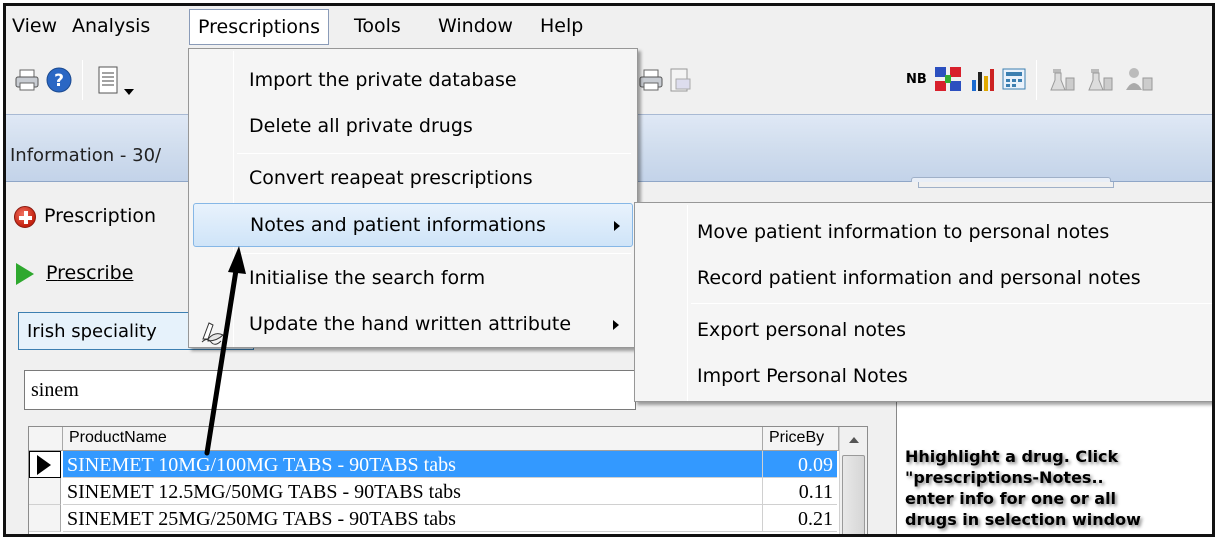  Describe the element at coordinates (1016, 185) in the screenshot. I see `panel-frame` at that location.